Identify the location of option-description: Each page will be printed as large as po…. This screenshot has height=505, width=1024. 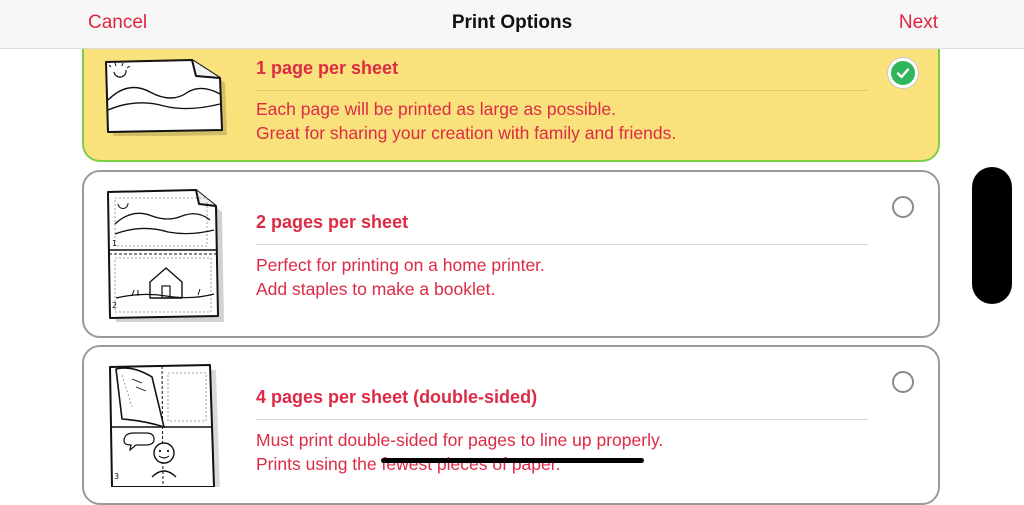
(466, 121).